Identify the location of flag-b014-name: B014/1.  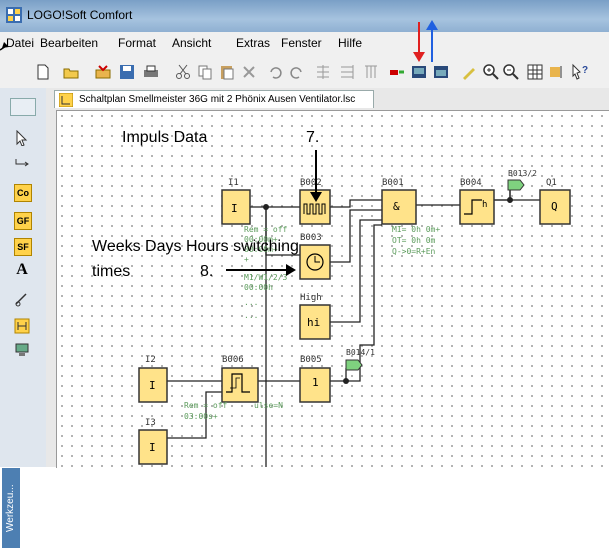
(360, 352).